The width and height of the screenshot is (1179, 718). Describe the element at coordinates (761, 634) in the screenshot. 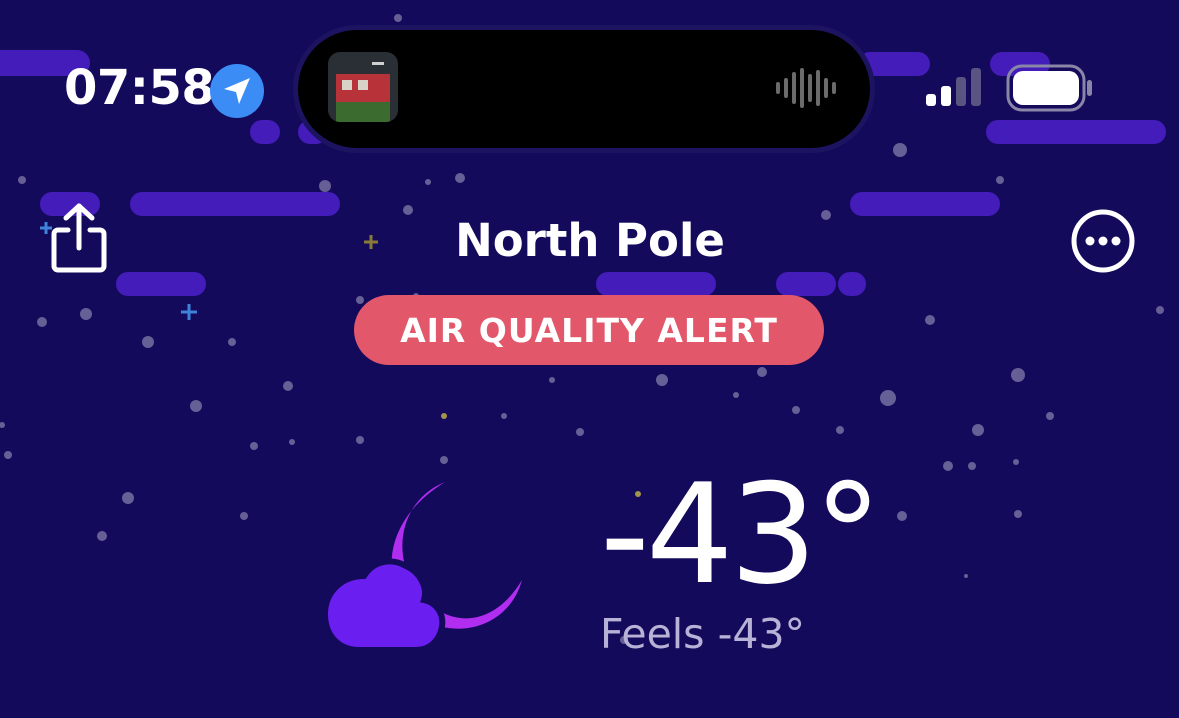

I see `feels-like-value: -43°` at that location.